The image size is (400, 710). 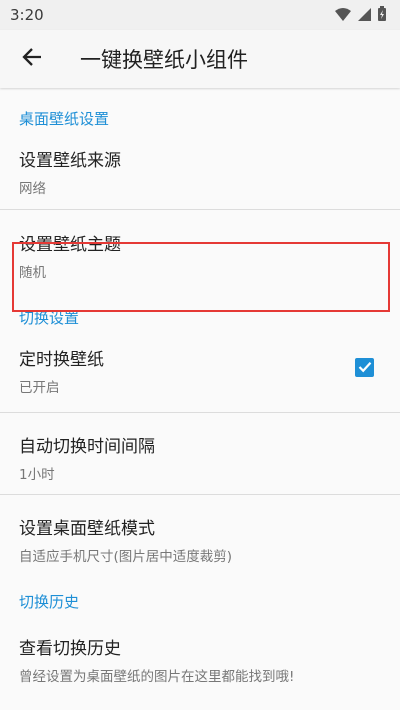 I want to click on status-icons, so click(x=360, y=15).